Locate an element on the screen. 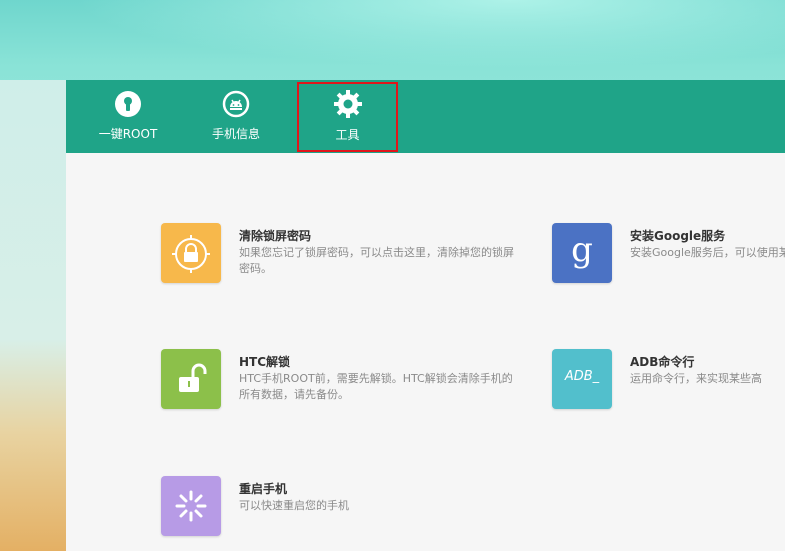 The height and width of the screenshot is (551, 785). google-g-icon: g is located at coordinates (582, 253).